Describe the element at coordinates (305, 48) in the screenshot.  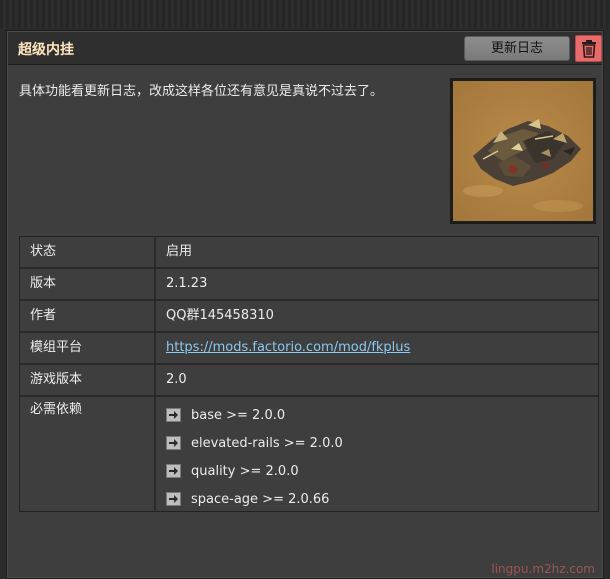
I see `panel-titlebar: 超级内挂 更新日志` at that location.